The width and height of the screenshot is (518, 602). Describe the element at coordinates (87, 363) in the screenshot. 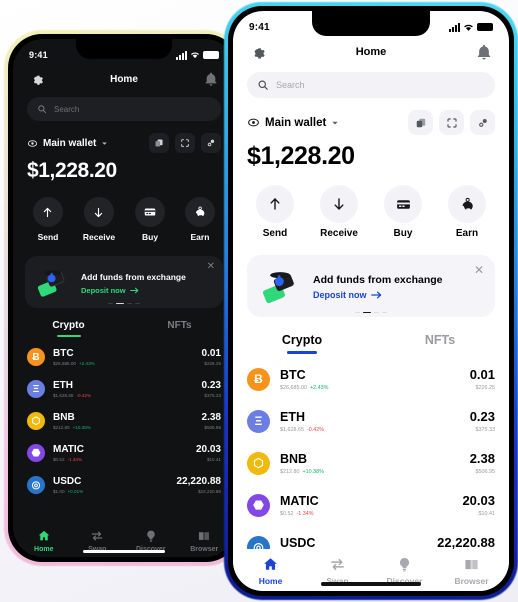

I see `token-change: +2.43%` at that location.